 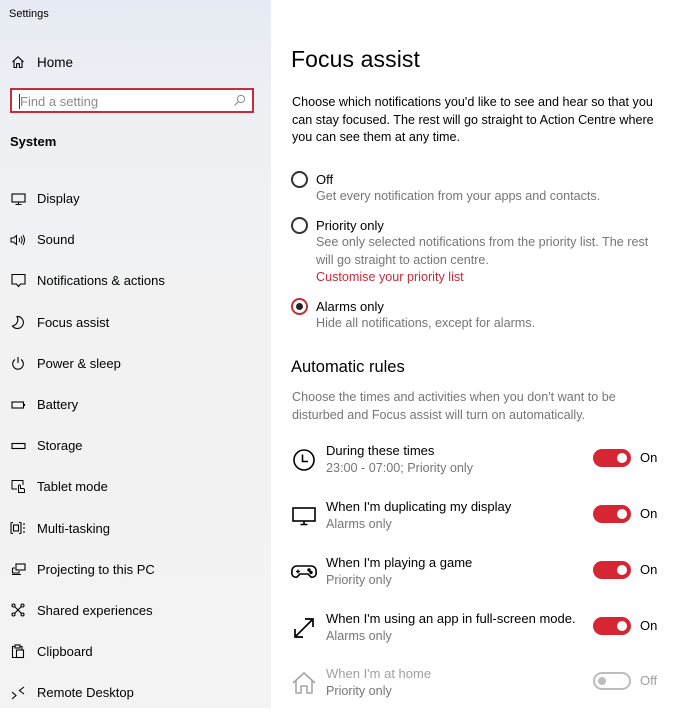 I want to click on search-box, so click(x=132, y=100).